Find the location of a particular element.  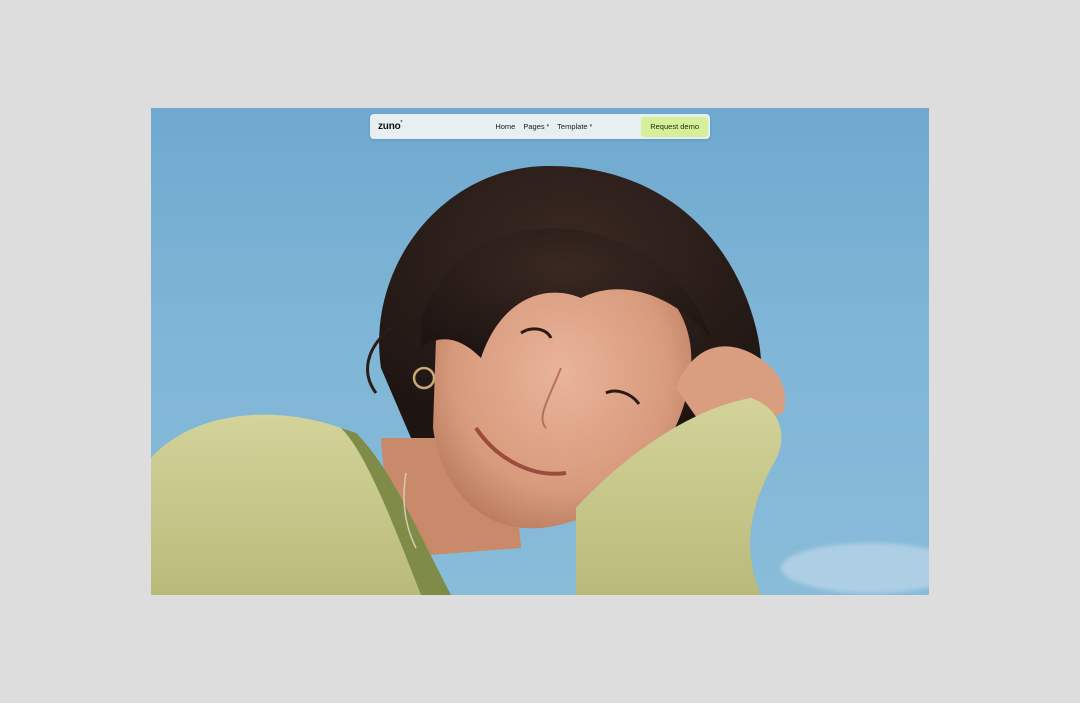

nav-link-label: Template is located at coordinates (572, 126).